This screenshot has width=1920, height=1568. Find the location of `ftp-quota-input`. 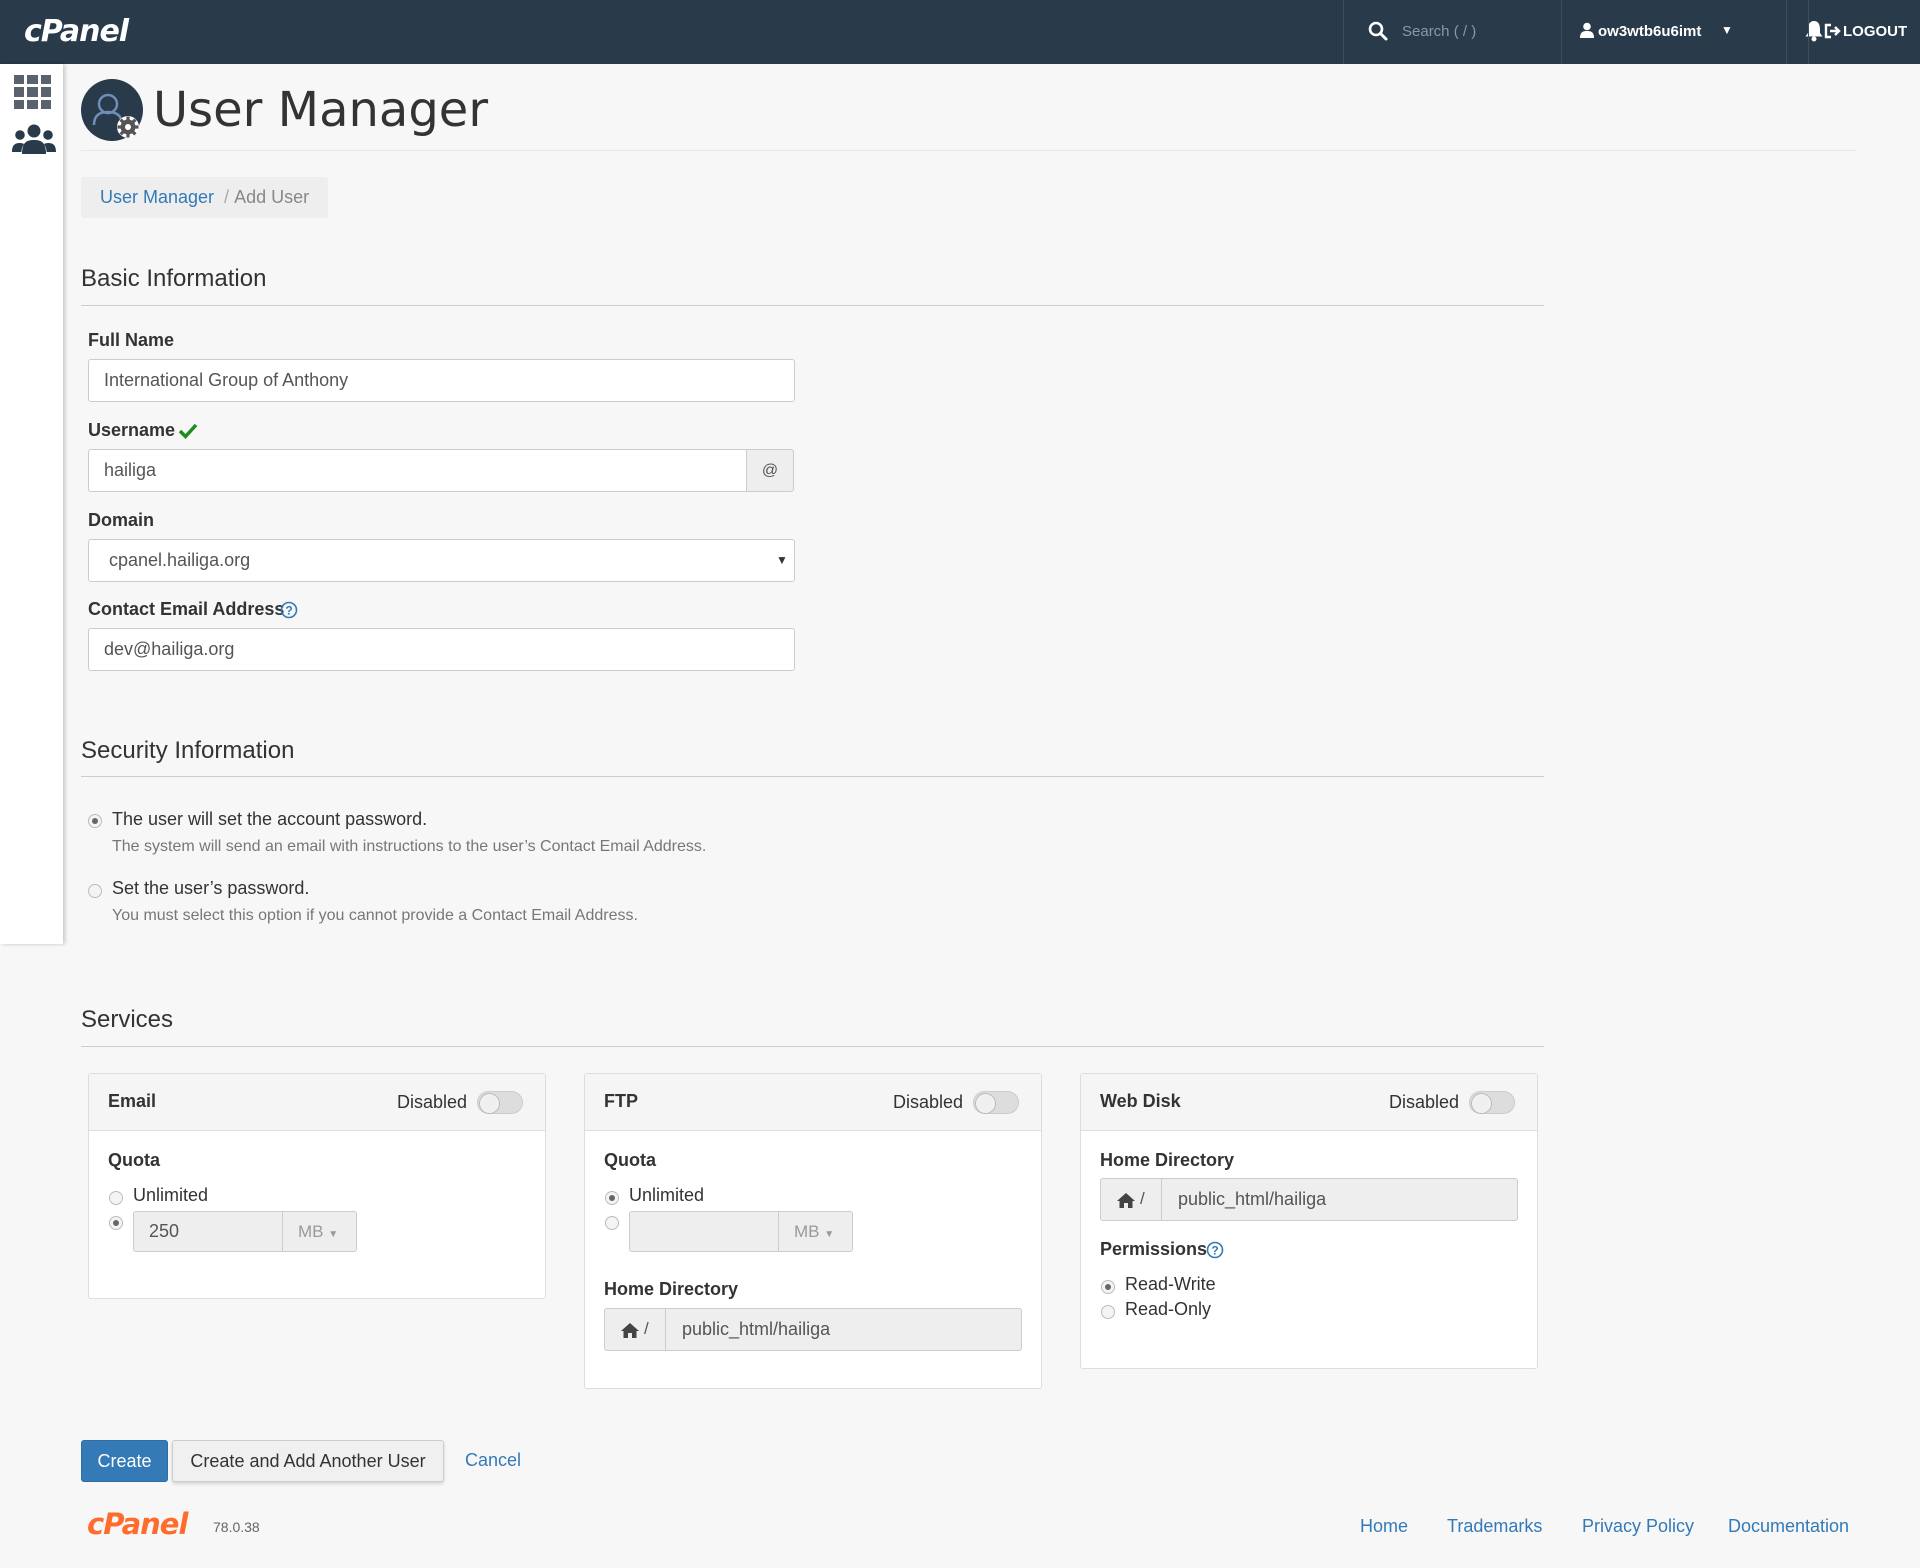

ftp-quota-input is located at coordinates (704, 1231).